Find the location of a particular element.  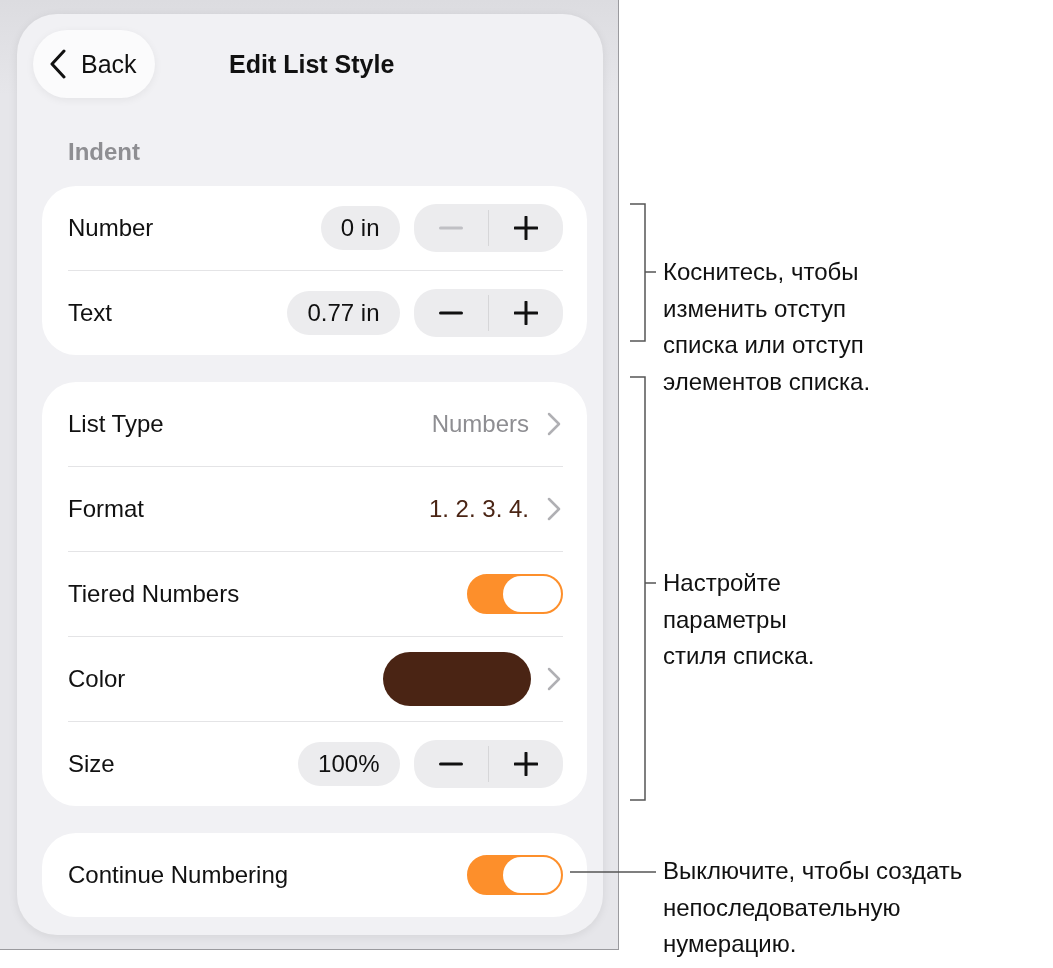

value-field: 0.77 in is located at coordinates (343, 313).